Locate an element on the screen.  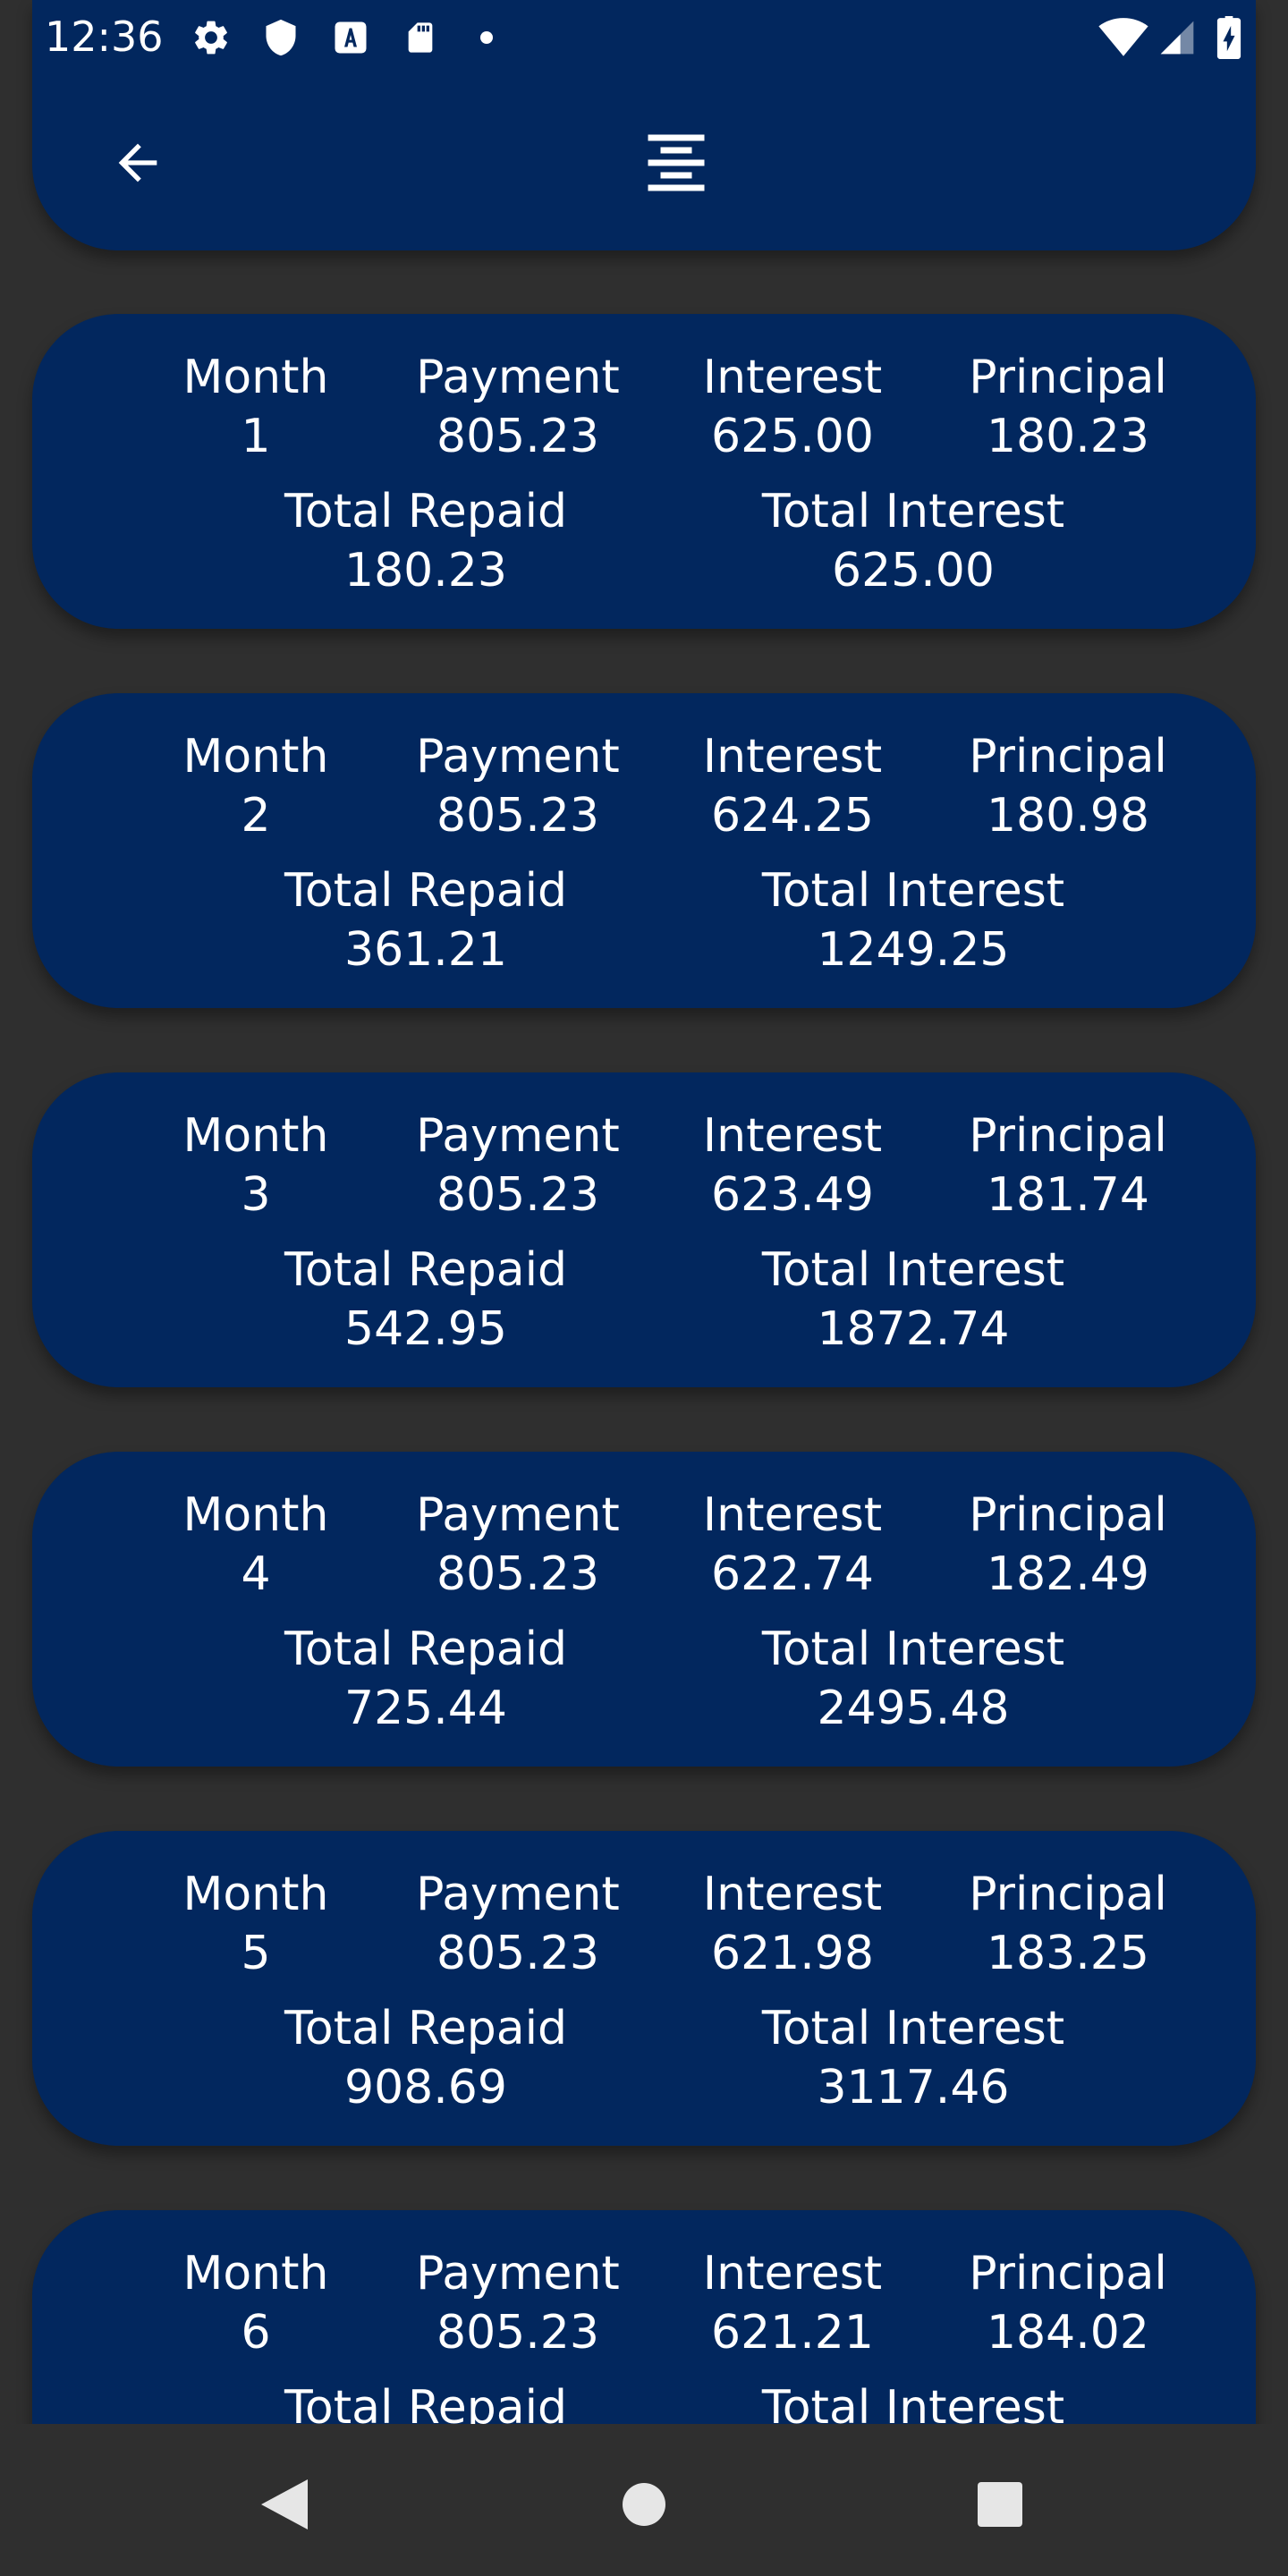
total-repaid-cell: Total Repaid 908.69 is located at coordinates (426, 2058).